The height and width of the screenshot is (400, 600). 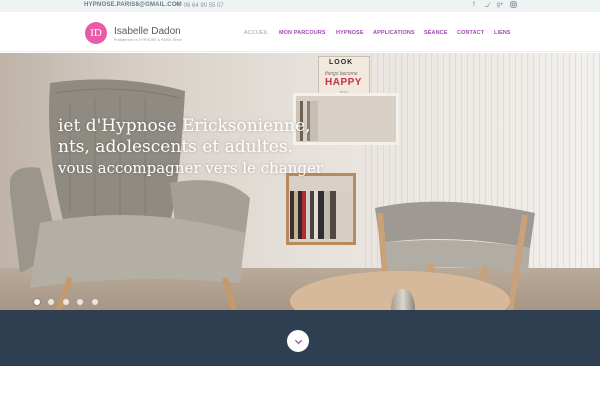 What do you see at coordinates (147, 31) in the screenshot?
I see `logo-name: Isabelle Dadon` at bounding box center [147, 31].